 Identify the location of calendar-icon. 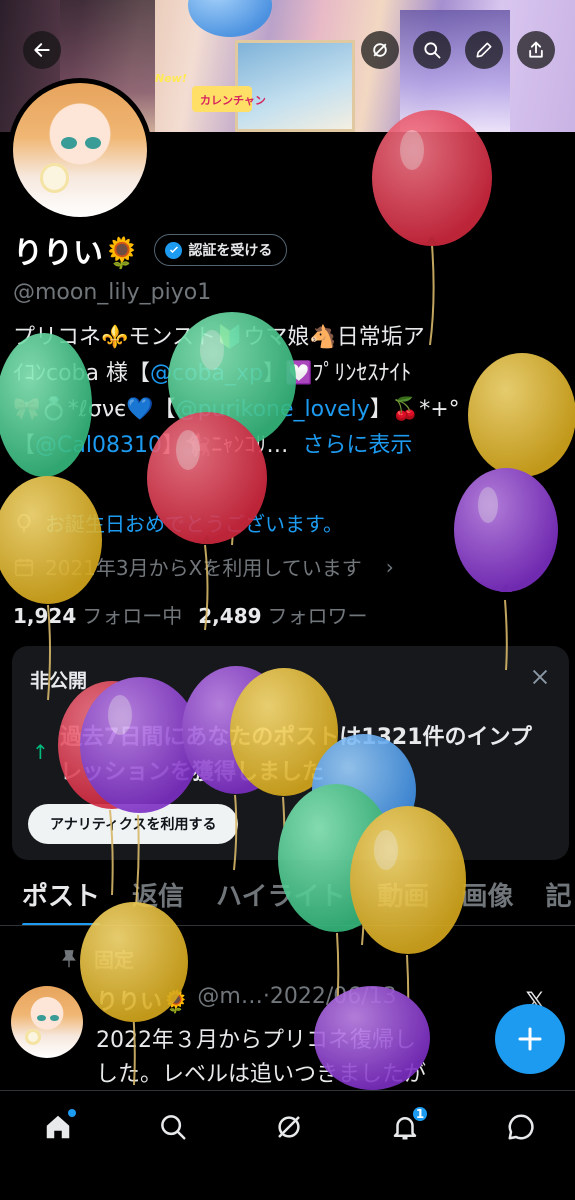
(24, 567).